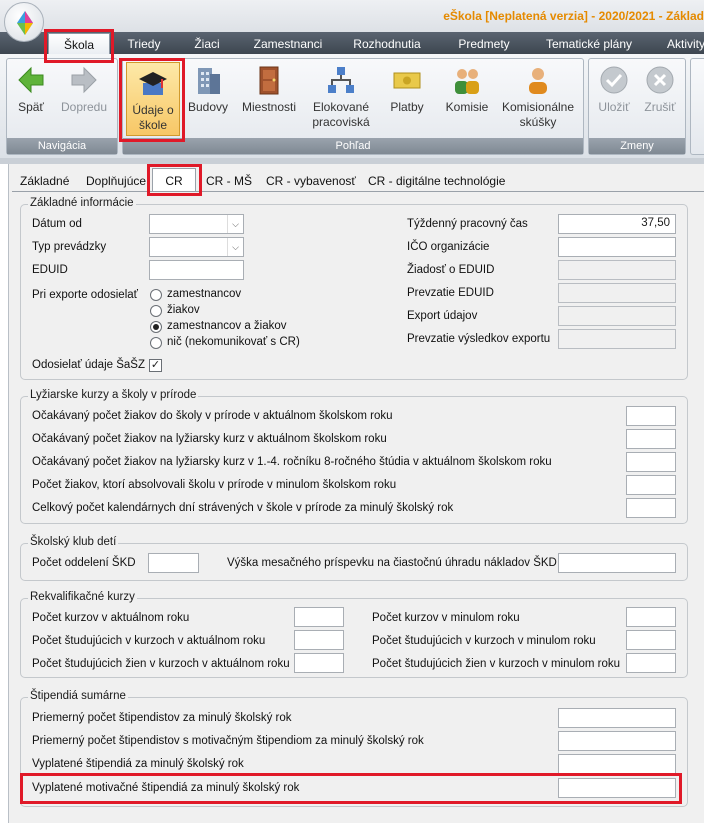  What do you see at coordinates (314, 181) in the screenshot?
I see `subtab-cr-vybavenost: CR - vybavenosť` at bounding box center [314, 181].